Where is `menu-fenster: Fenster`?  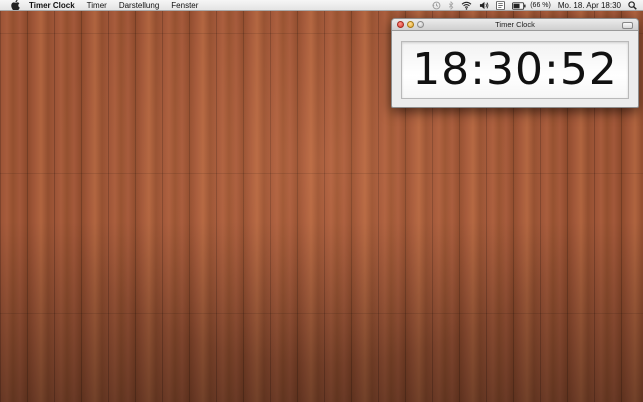
menu-fenster: Fenster is located at coordinates (184, 5).